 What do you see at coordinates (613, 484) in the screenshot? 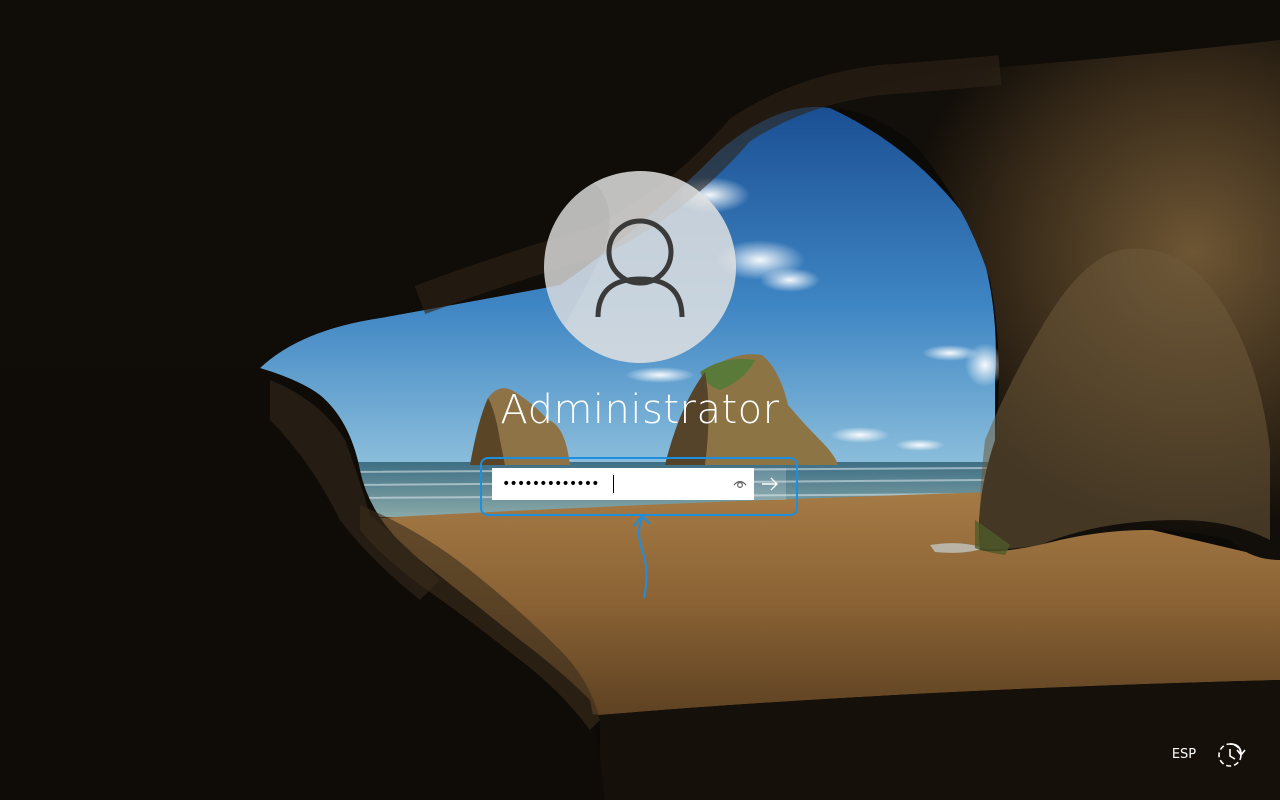
I see `text-caret` at bounding box center [613, 484].